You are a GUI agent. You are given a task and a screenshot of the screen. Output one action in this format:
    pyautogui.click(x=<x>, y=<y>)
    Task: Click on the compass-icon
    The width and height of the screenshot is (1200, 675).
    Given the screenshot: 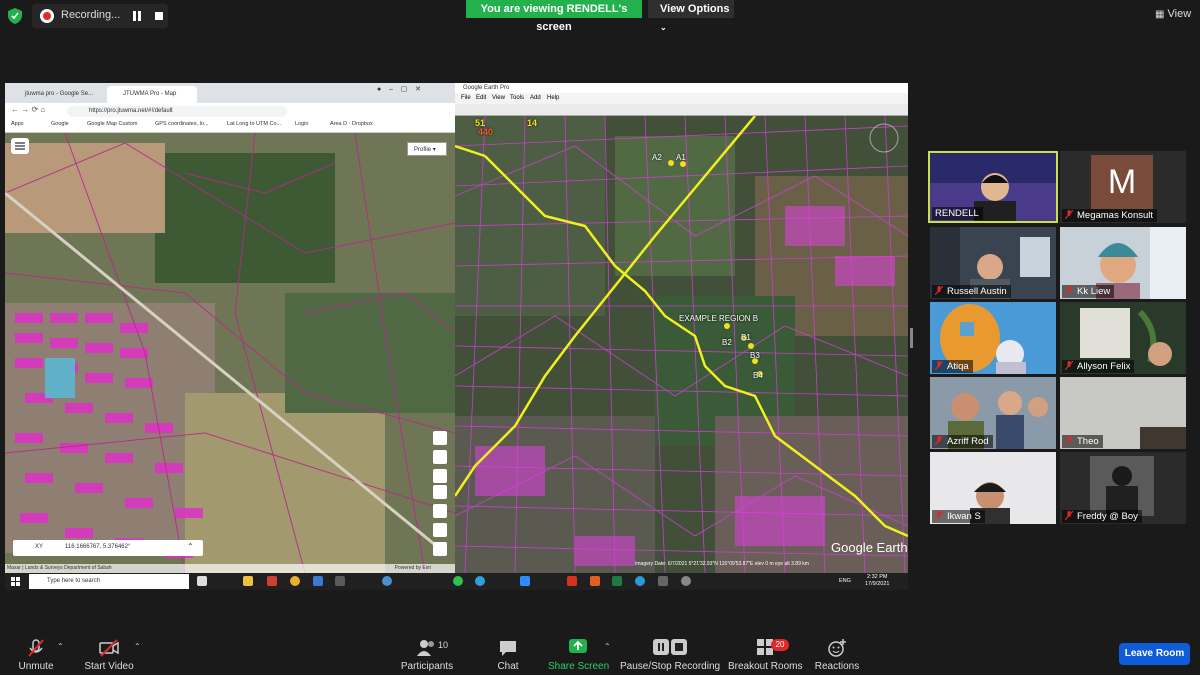 What is the action you would take?
    pyautogui.click(x=440, y=438)
    